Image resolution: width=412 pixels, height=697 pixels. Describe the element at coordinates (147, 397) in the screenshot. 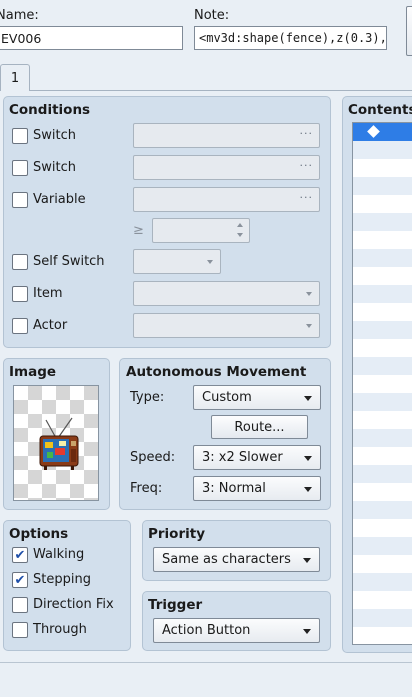

I see `type-label: Type:` at that location.